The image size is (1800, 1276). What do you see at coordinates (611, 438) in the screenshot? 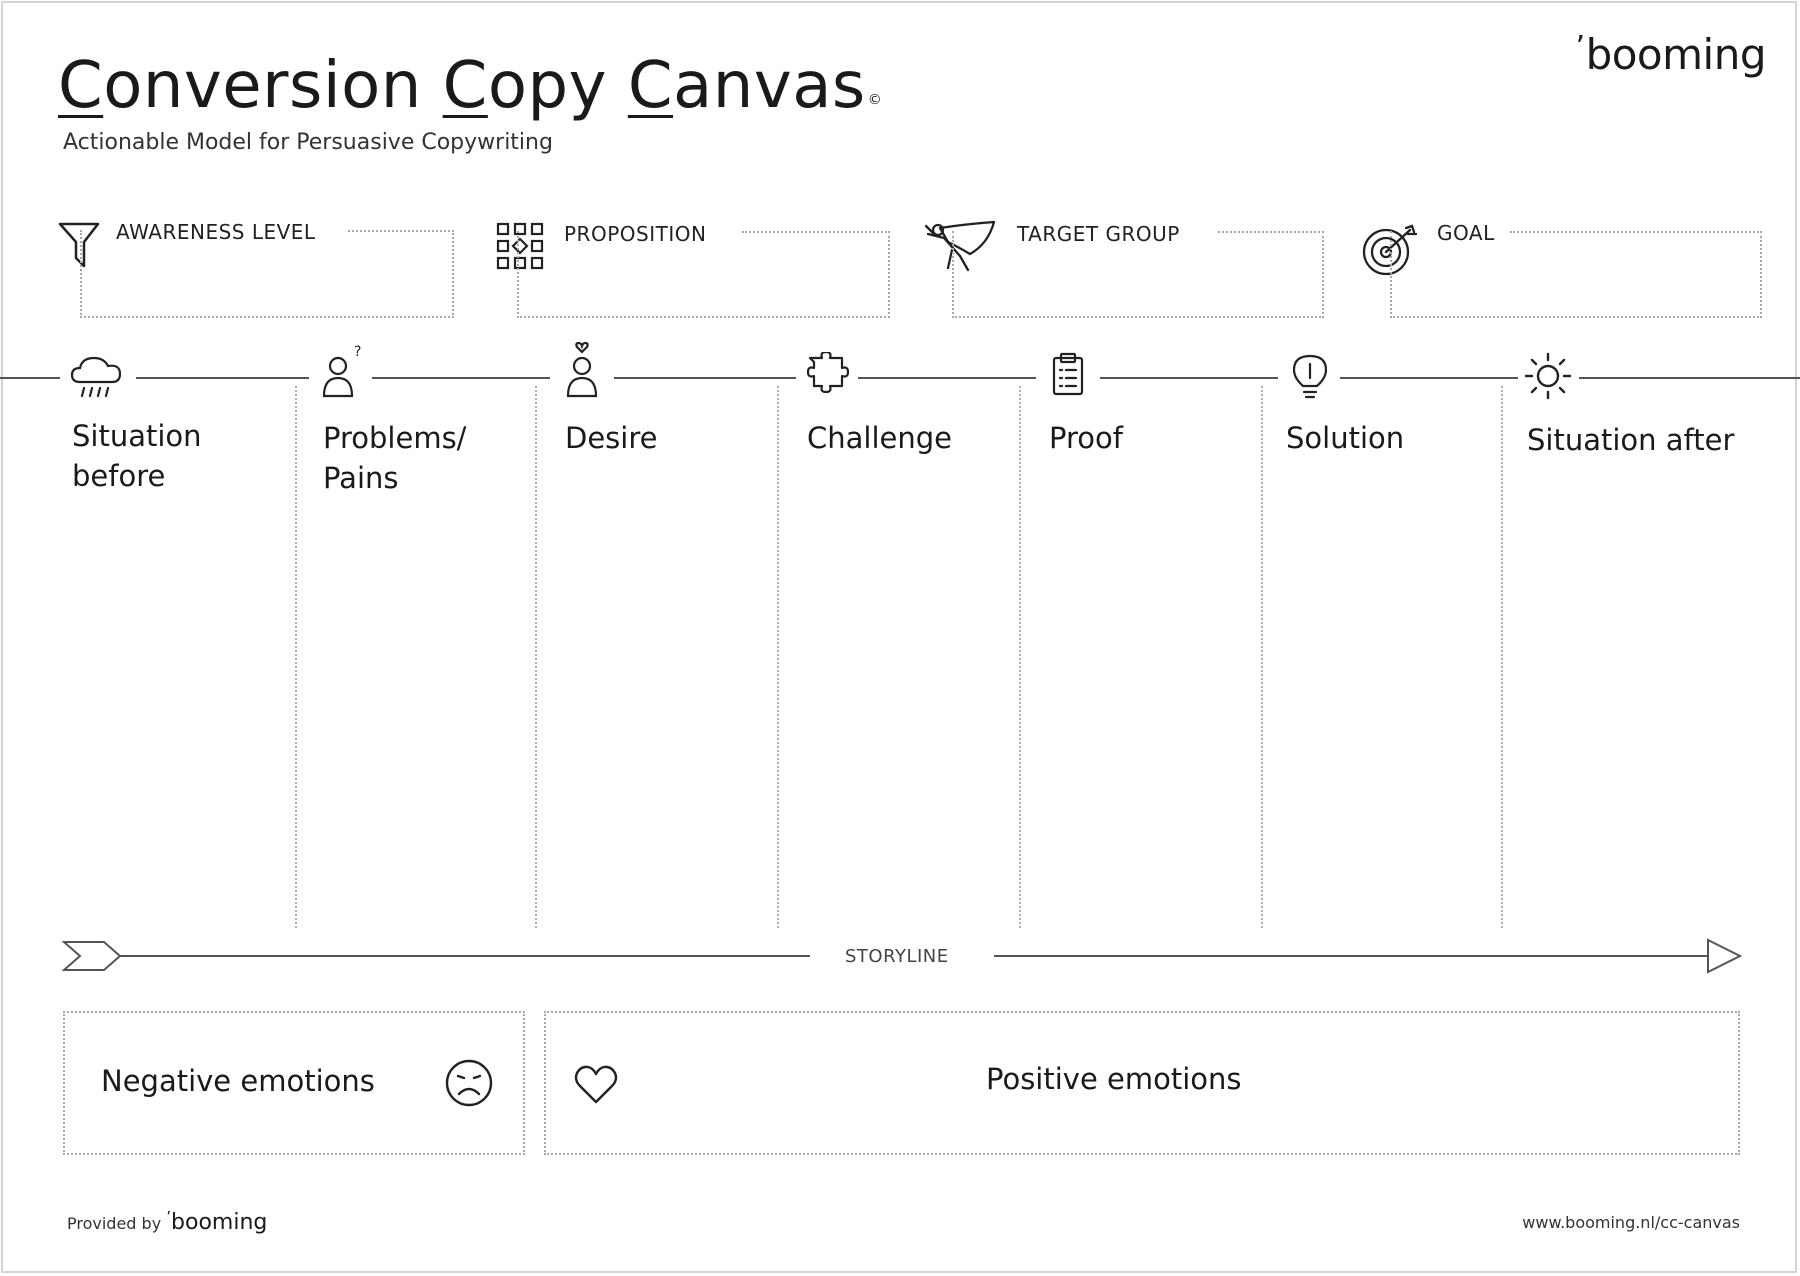
I see `column-label-desire: Desire` at bounding box center [611, 438].